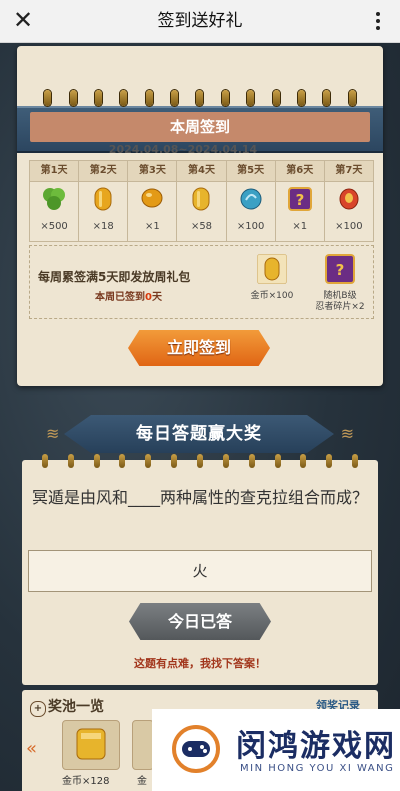  I want to click on prize-pool-title: + 奖池一览, so click(67, 706).